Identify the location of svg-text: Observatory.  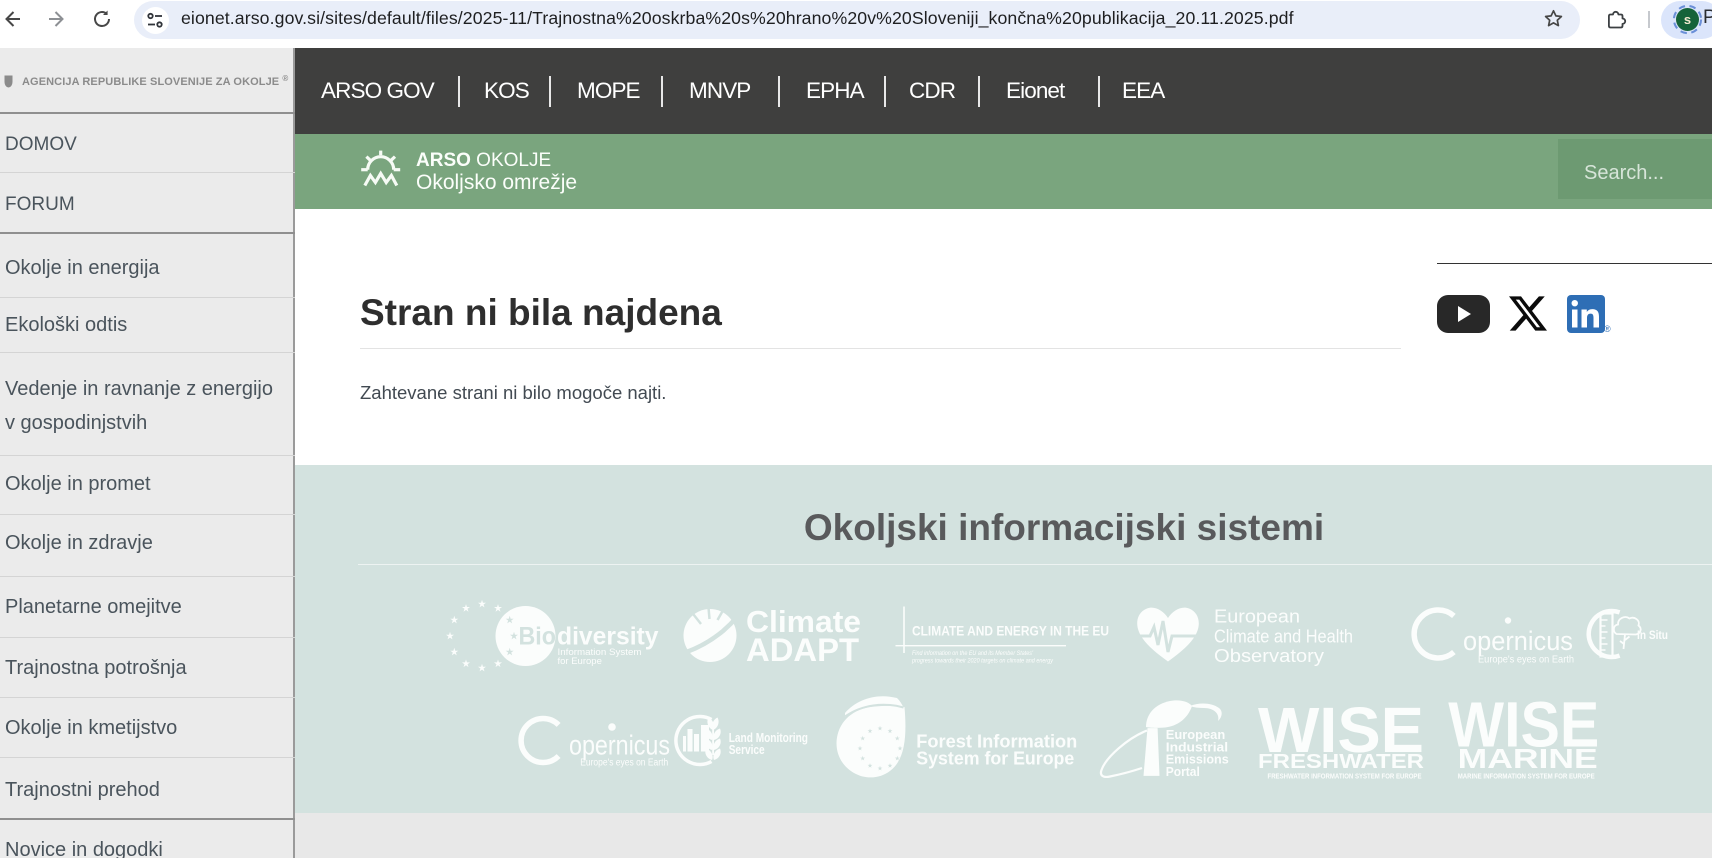
(1269, 656).